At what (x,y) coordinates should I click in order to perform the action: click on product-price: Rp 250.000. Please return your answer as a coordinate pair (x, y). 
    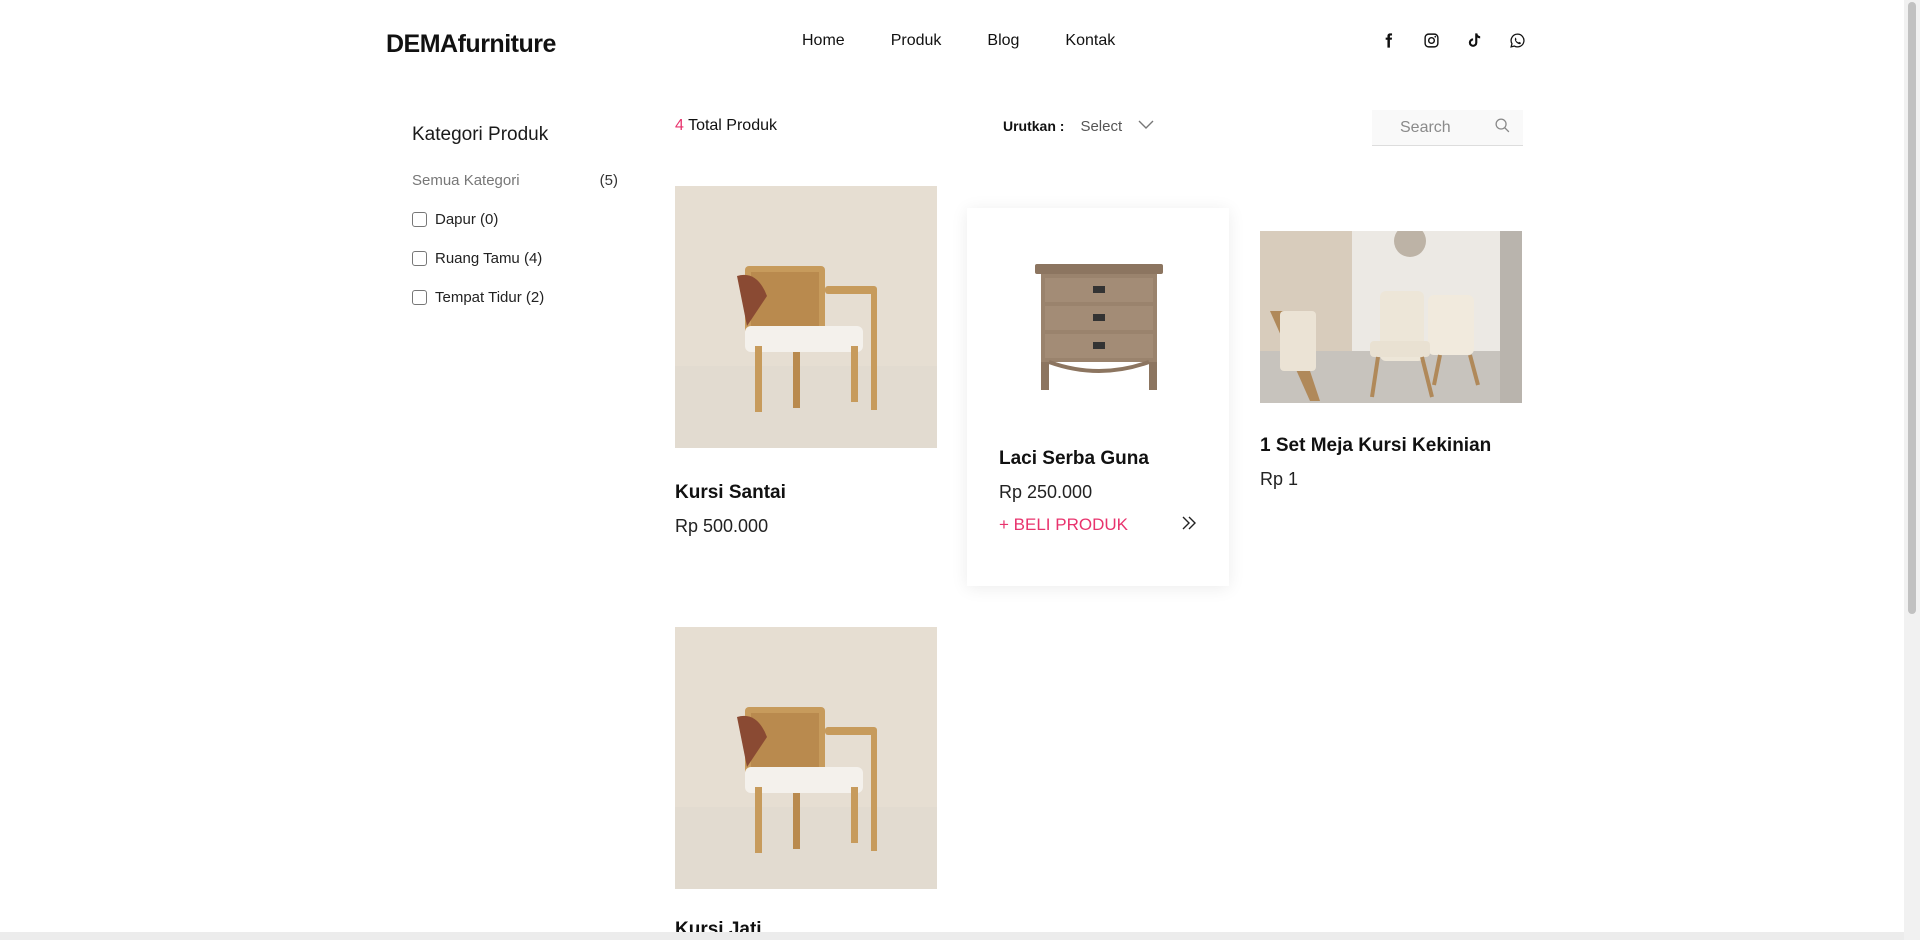
    Looking at the image, I should click on (1046, 492).